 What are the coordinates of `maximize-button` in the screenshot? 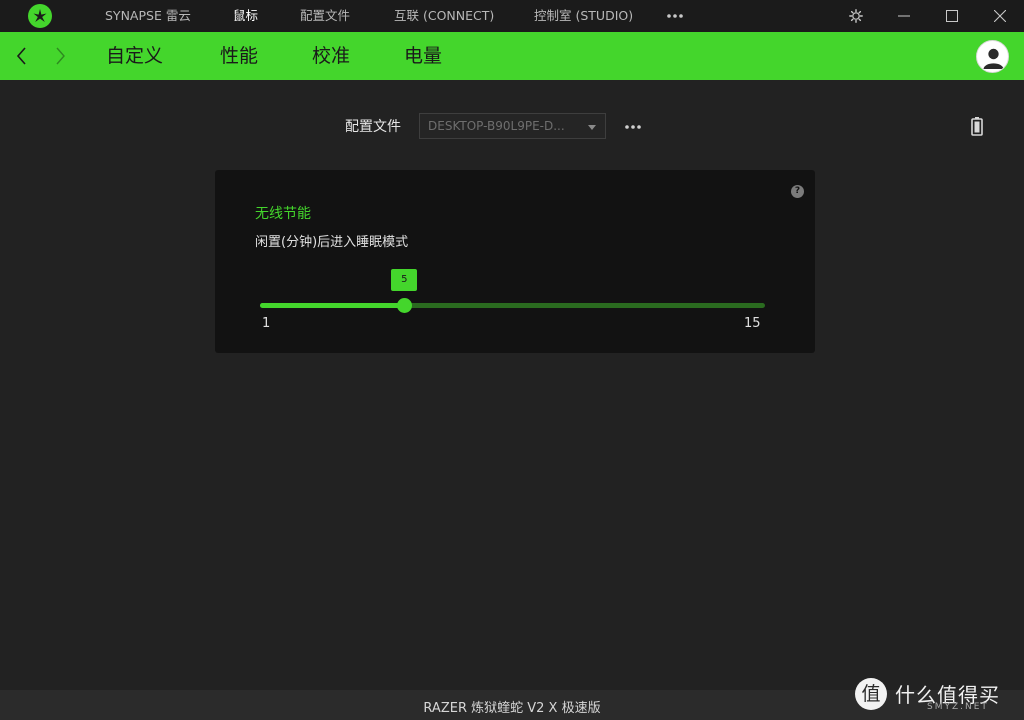 It's located at (952, 16).